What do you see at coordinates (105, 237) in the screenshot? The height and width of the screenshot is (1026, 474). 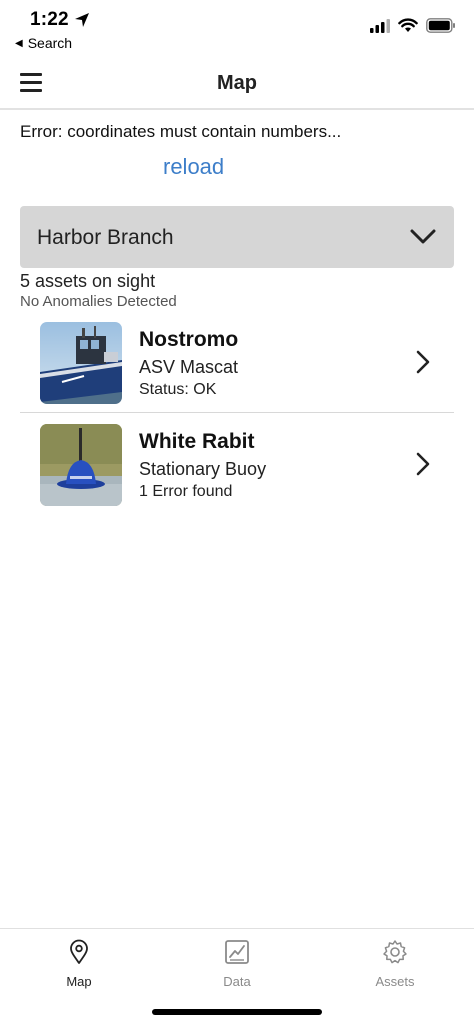 I see `location-dropdown-value: Harbor Branch` at bounding box center [105, 237].